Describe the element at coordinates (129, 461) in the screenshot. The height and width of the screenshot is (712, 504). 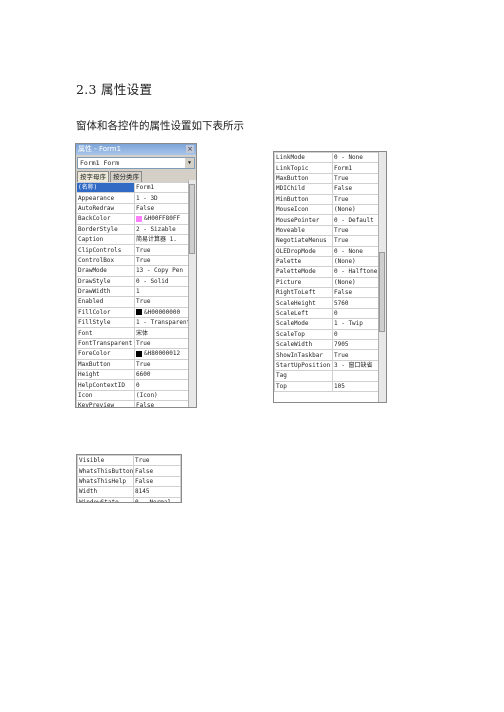
I see `property-row: Visible True` at that location.